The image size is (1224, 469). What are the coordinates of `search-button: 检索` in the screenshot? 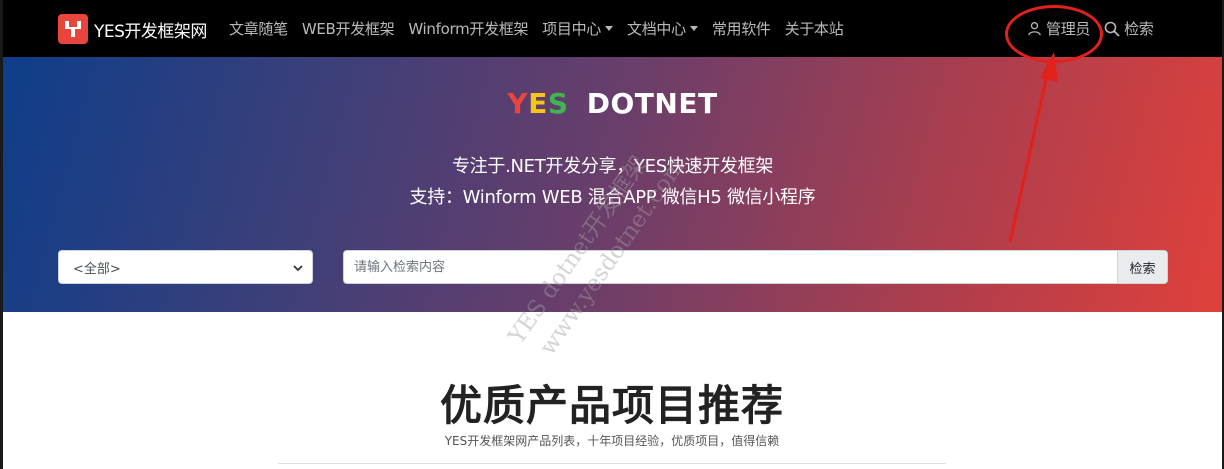 It's located at (1142, 267).